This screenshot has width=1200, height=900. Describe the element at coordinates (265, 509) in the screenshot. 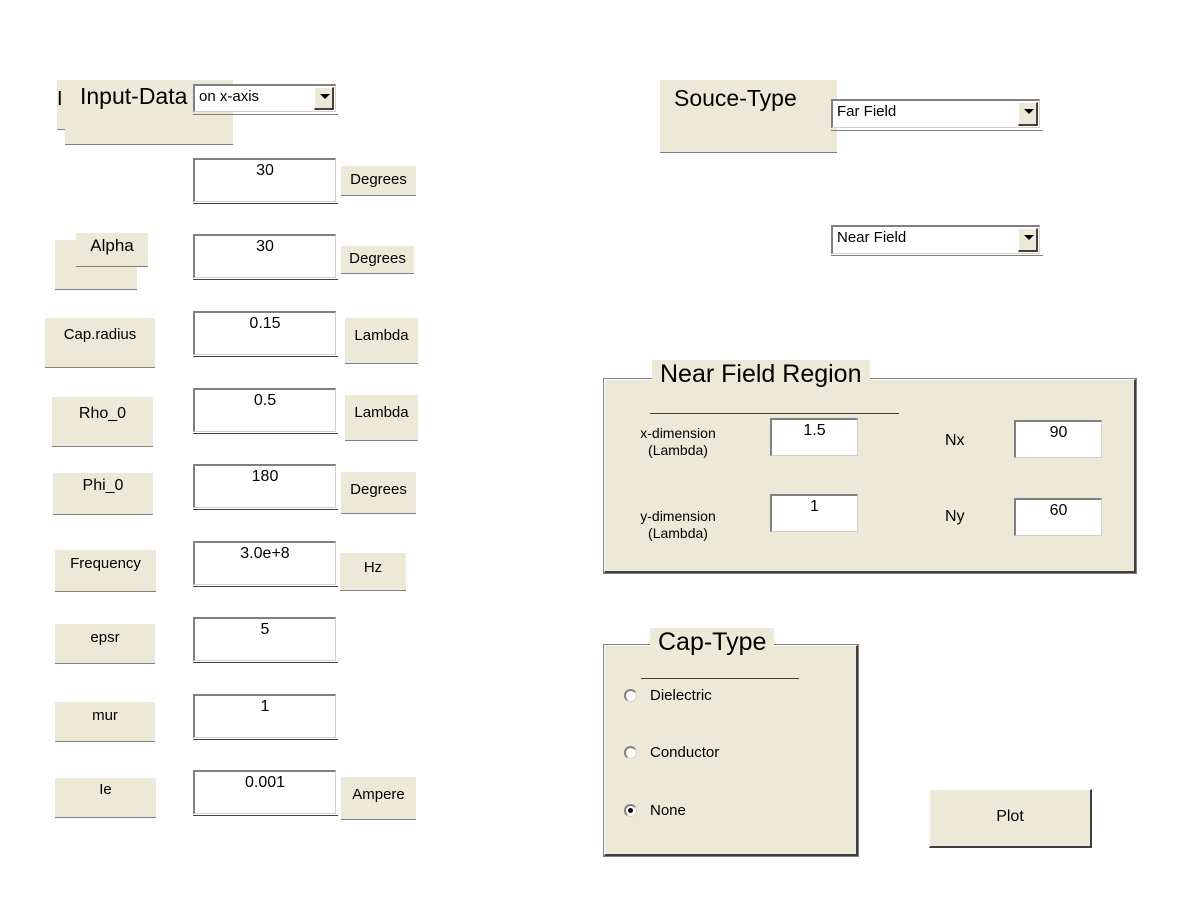

I see `phi0-input-underline` at that location.